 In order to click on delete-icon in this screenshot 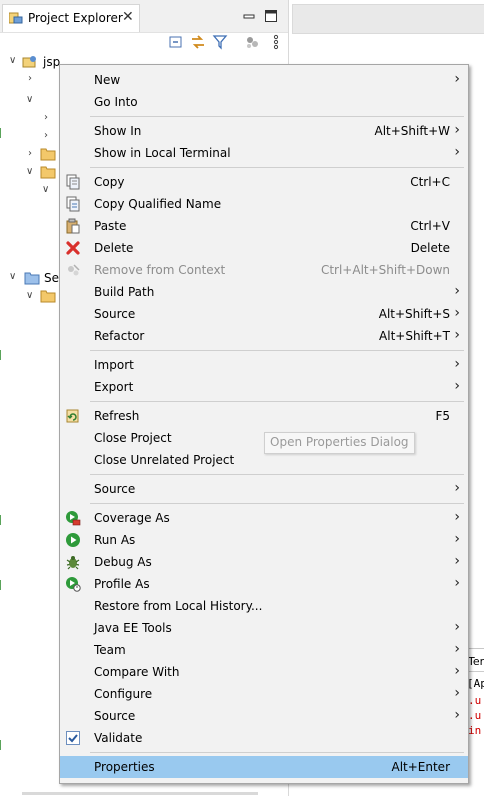, I will do `click(73, 248)`.